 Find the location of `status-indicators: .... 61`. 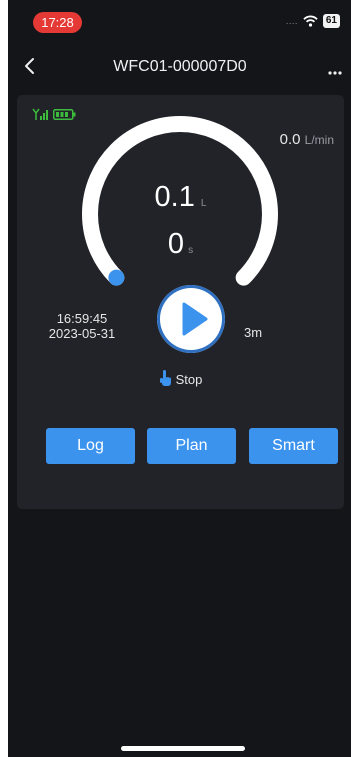

status-indicators: .... 61 is located at coordinates (313, 21).